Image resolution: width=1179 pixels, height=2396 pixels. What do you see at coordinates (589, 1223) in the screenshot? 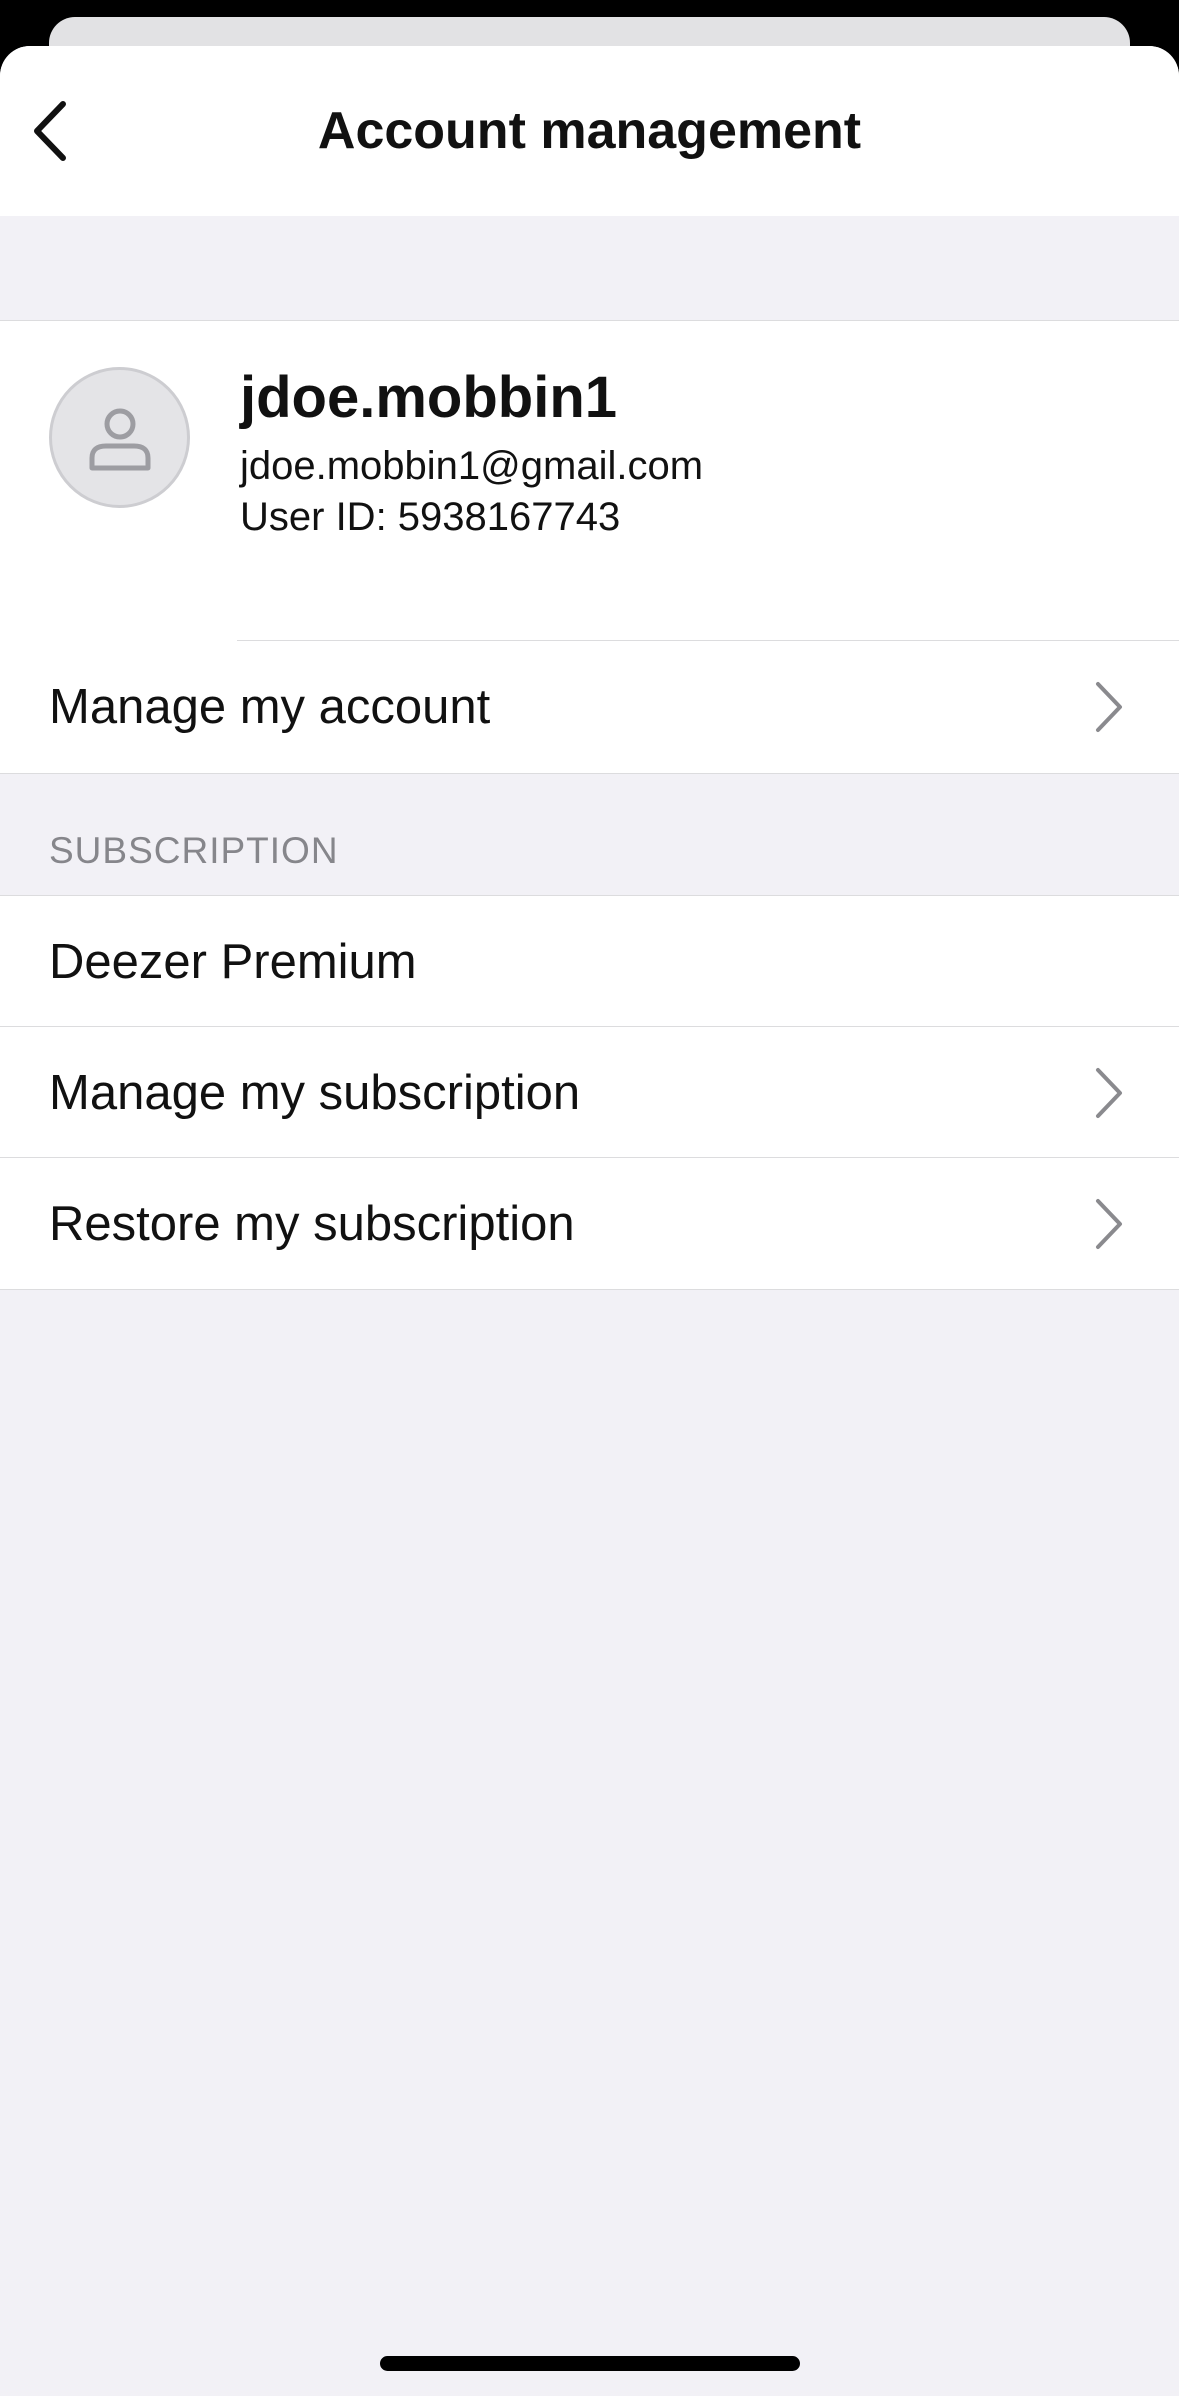
I see `restore-subscription-row: Restore my subscription` at bounding box center [589, 1223].